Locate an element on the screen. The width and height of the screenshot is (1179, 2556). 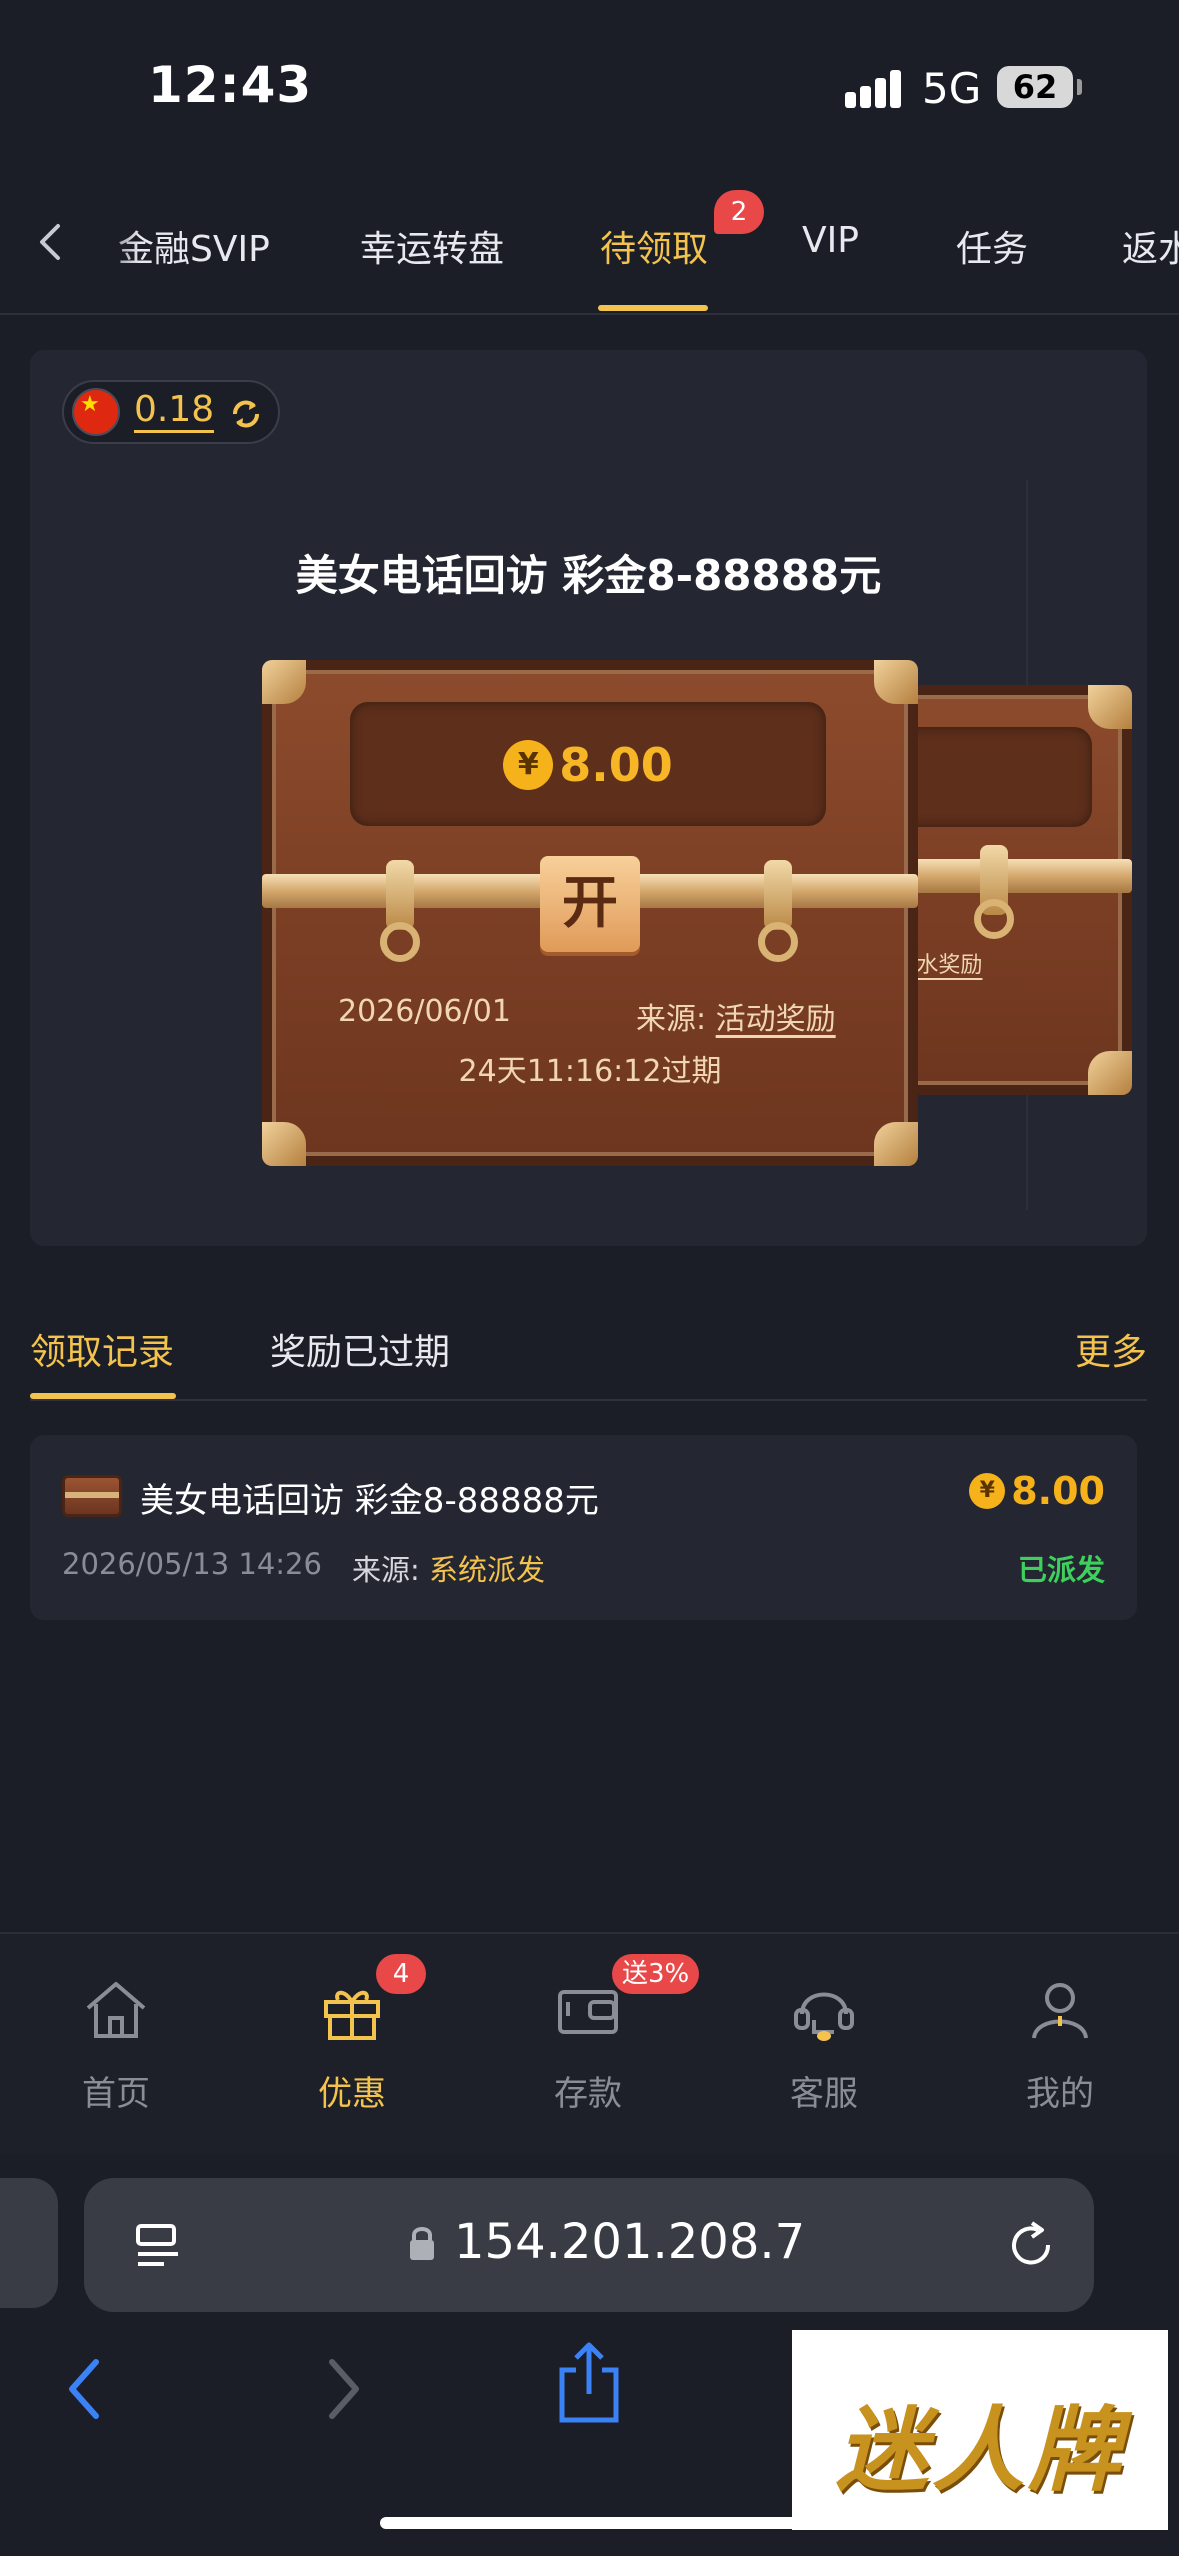
nav-profile-label: 我的 is located at coordinates (1060, 2094).